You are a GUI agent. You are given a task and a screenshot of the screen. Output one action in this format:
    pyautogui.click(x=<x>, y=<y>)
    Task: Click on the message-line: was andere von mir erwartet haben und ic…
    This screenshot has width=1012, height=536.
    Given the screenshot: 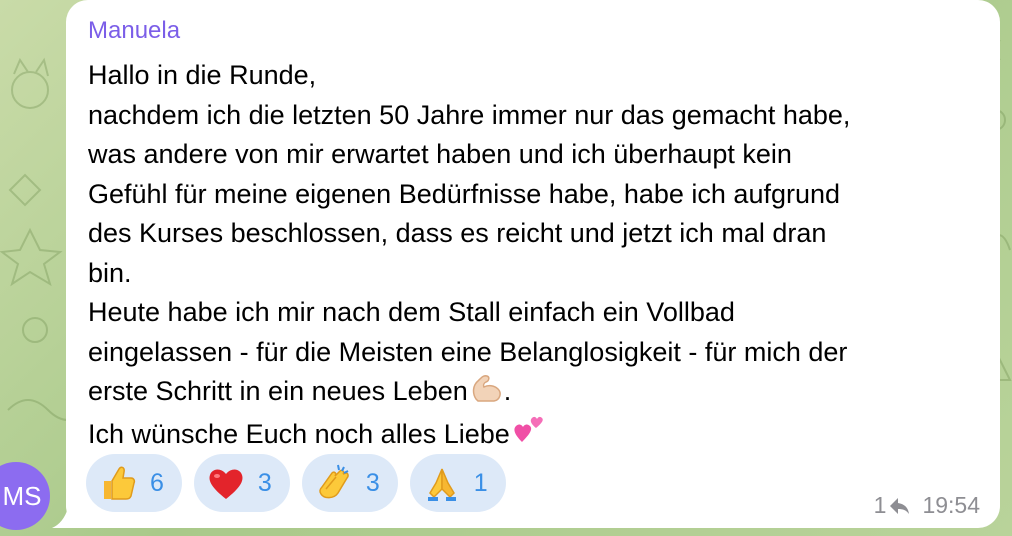 What is the action you would take?
    pyautogui.click(x=440, y=154)
    